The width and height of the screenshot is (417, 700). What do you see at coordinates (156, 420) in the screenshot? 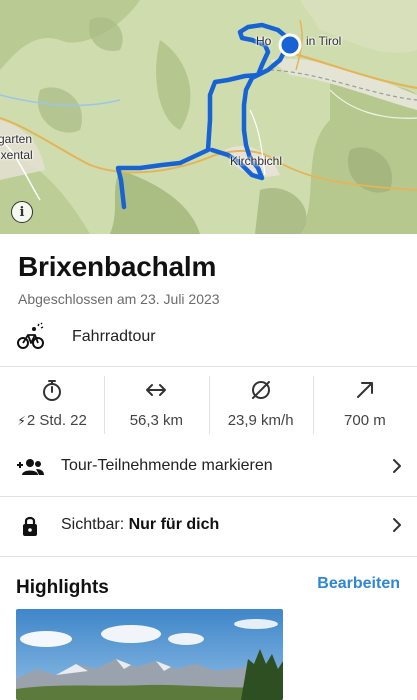
I see `distance-value: 56,3 km` at bounding box center [156, 420].